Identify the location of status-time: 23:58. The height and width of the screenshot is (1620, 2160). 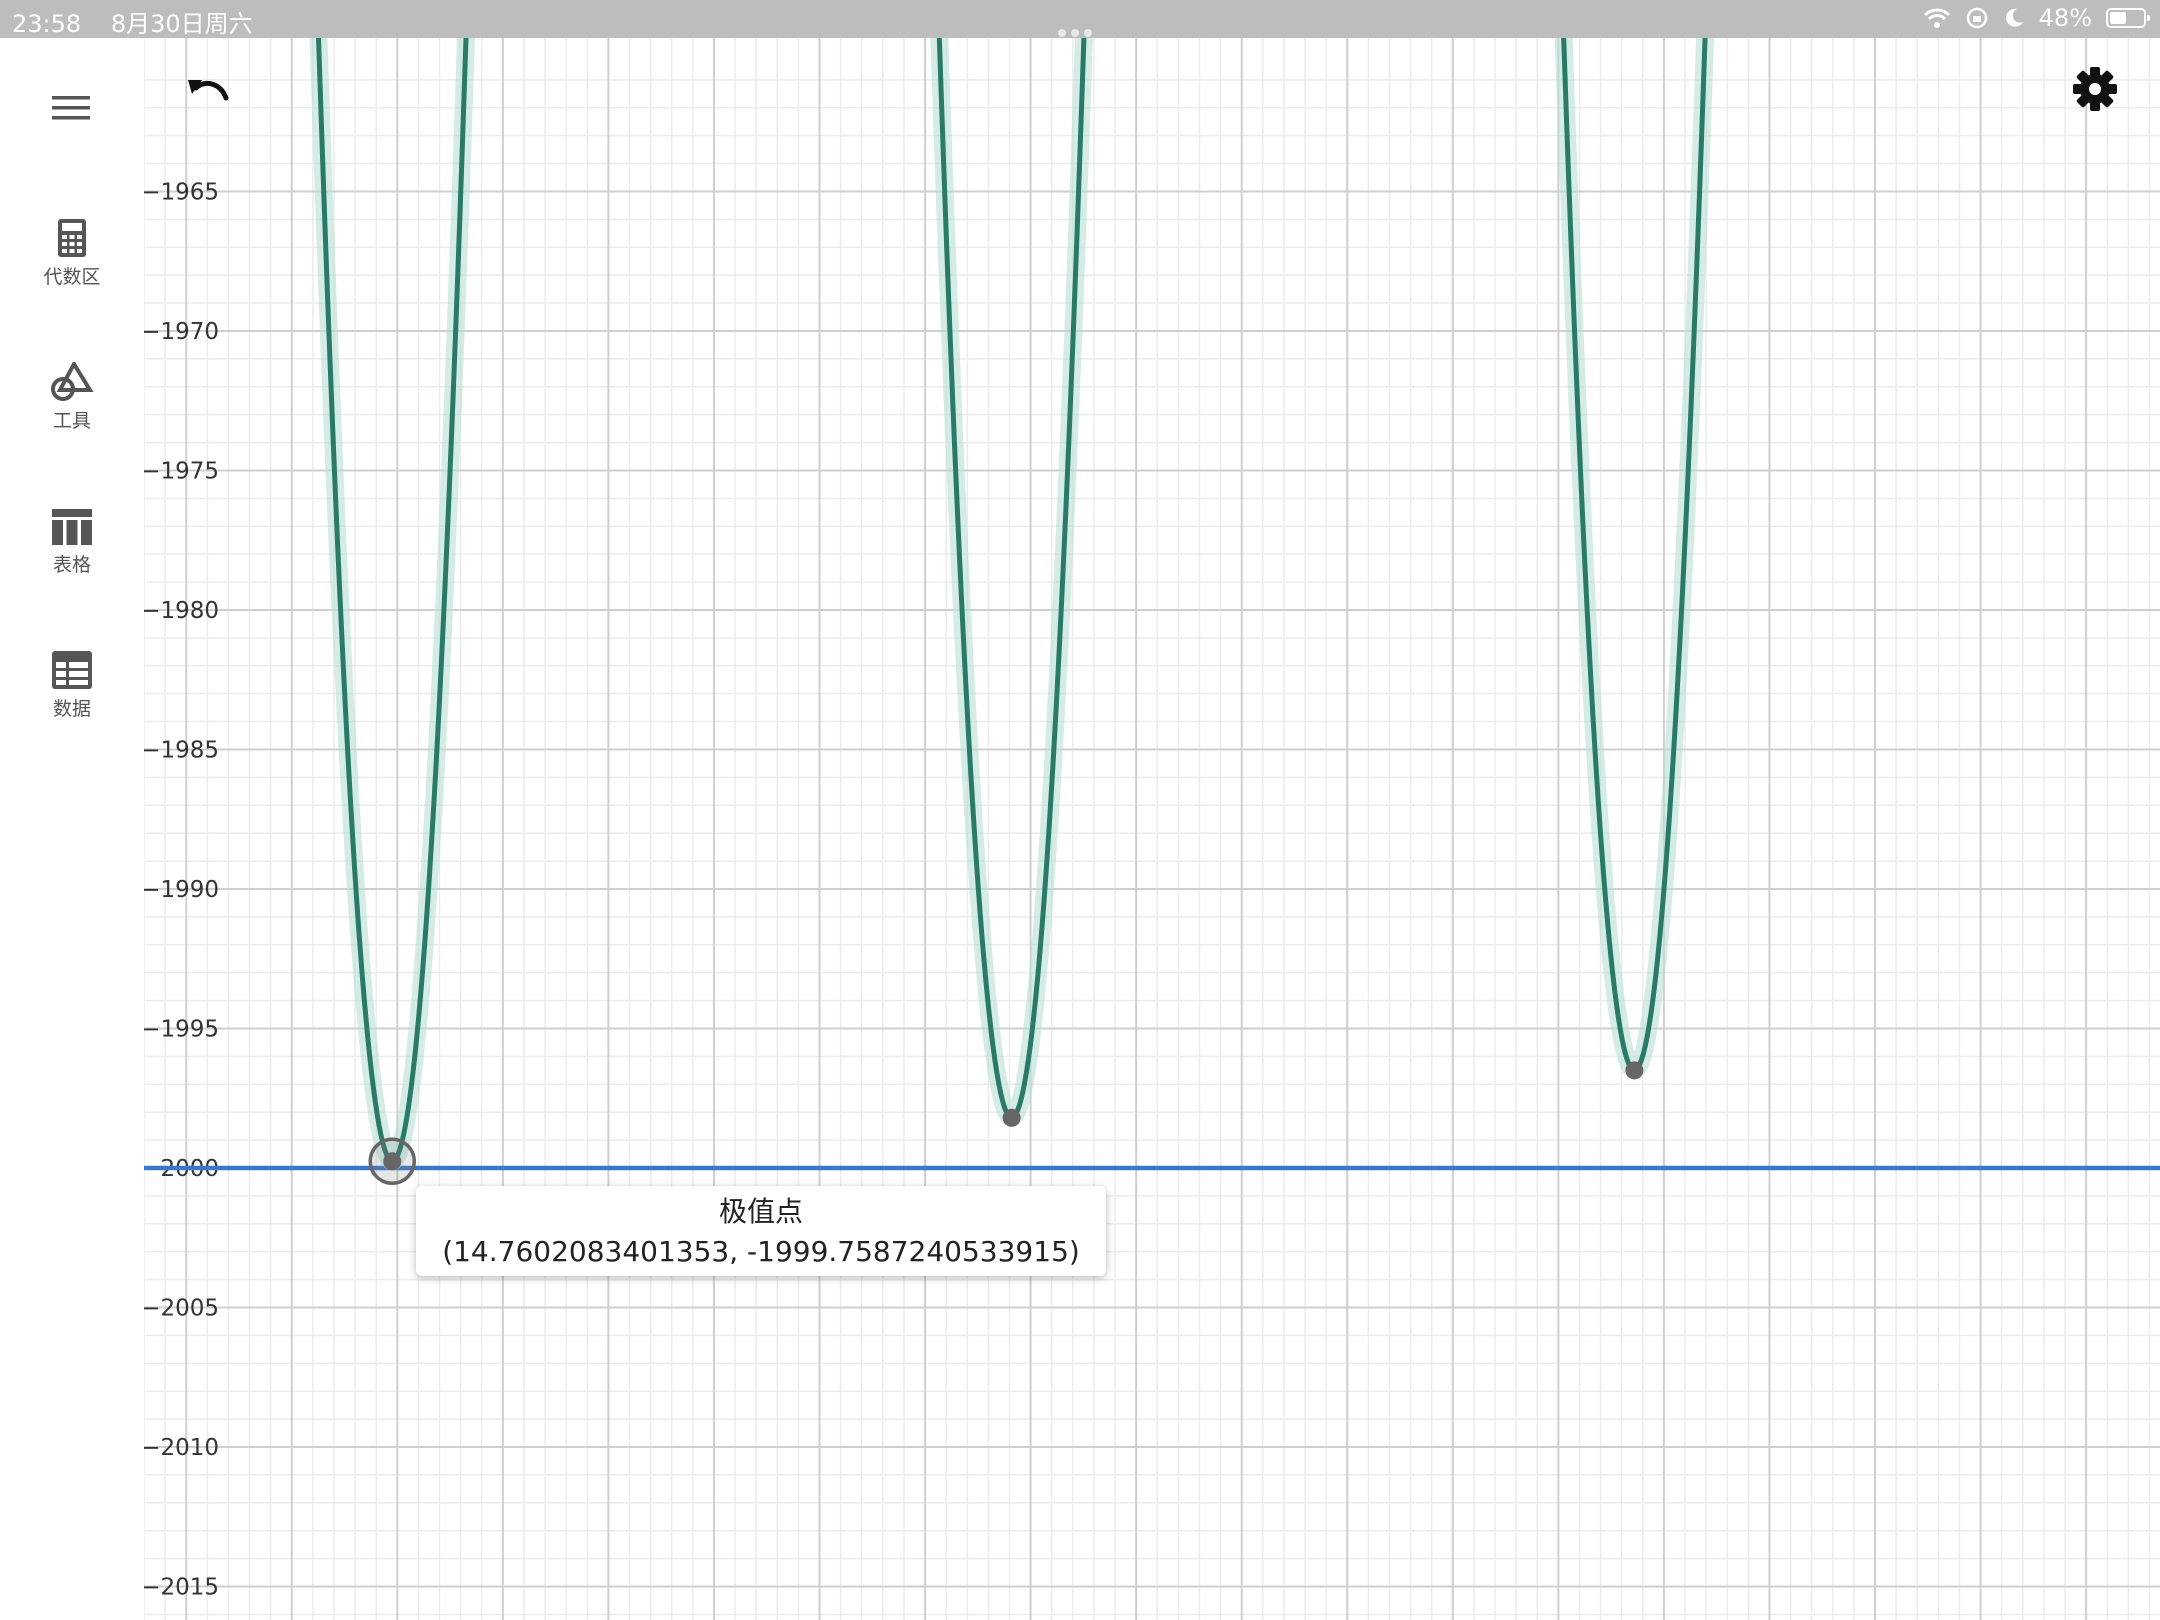
(47, 24).